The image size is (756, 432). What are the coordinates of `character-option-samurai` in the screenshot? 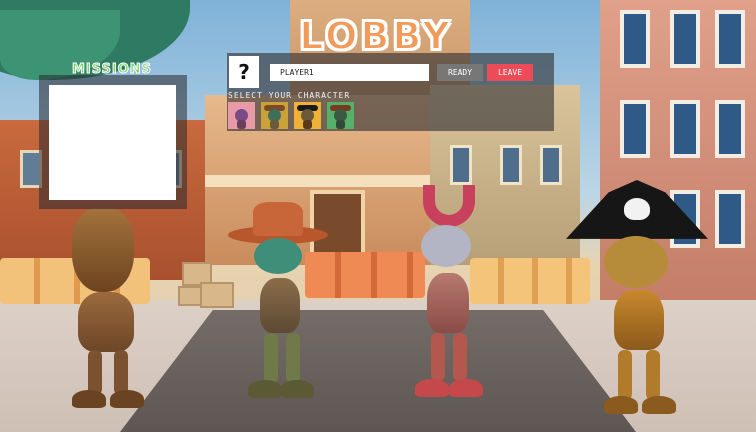 It's located at (241, 115).